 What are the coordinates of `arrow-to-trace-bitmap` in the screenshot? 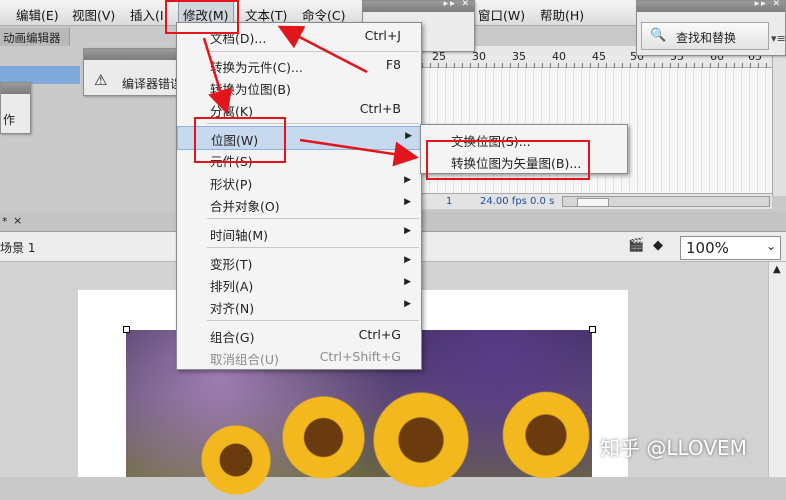 It's located at (359, 152).